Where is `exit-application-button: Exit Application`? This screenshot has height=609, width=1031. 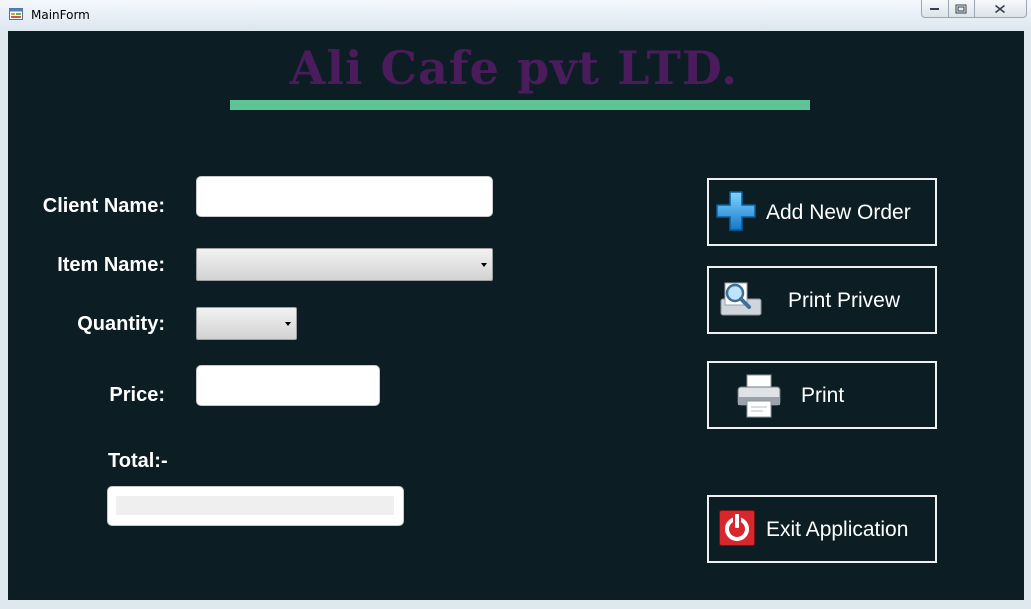 exit-application-button: Exit Application is located at coordinates (822, 529).